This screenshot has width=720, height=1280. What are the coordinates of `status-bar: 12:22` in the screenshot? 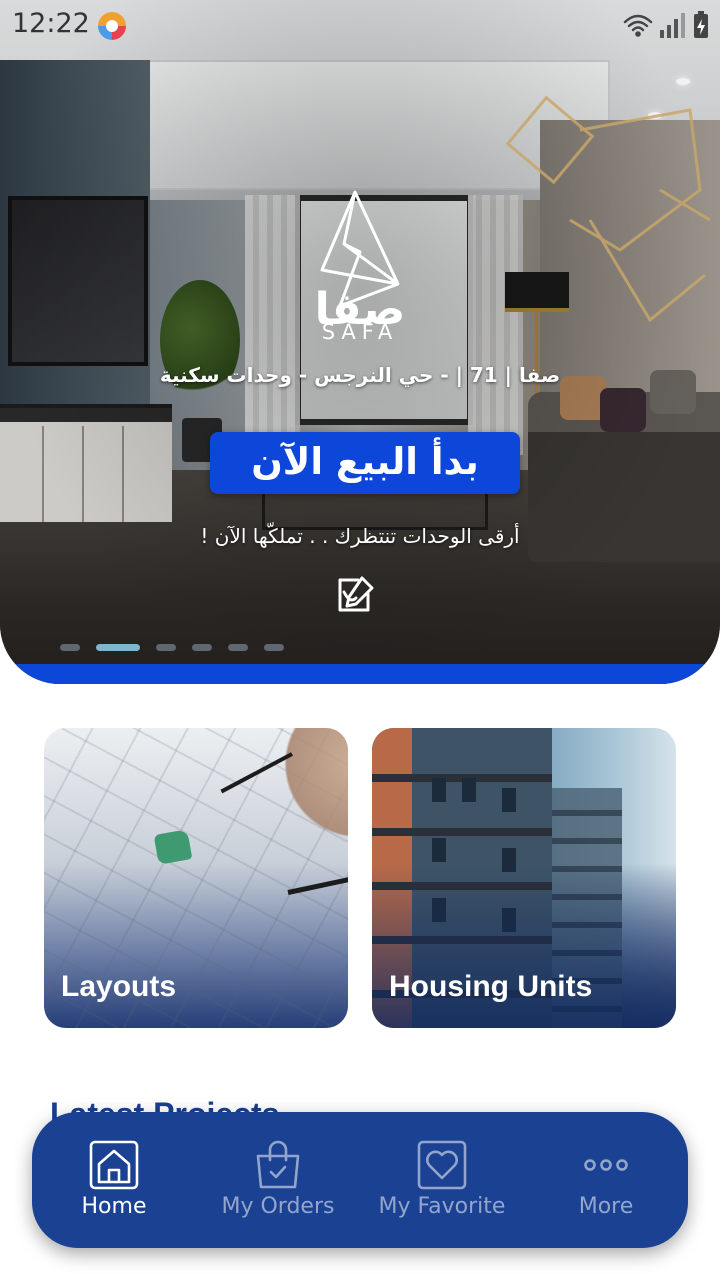 It's located at (360, 26).